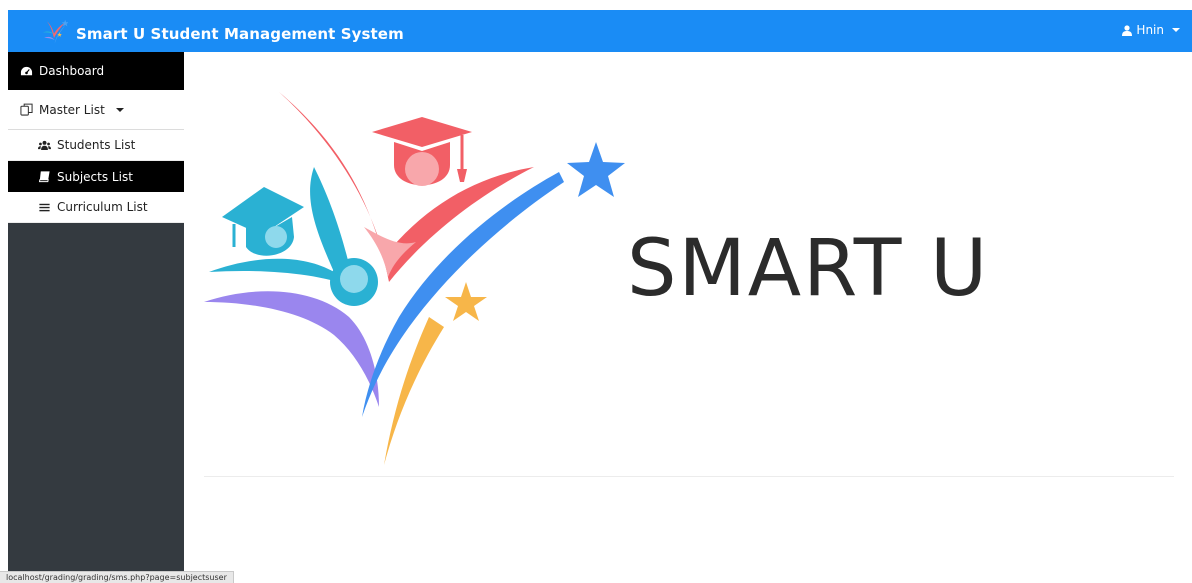  Describe the element at coordinates (44, 207) in the screenshot. I see `list-icon` at that location.